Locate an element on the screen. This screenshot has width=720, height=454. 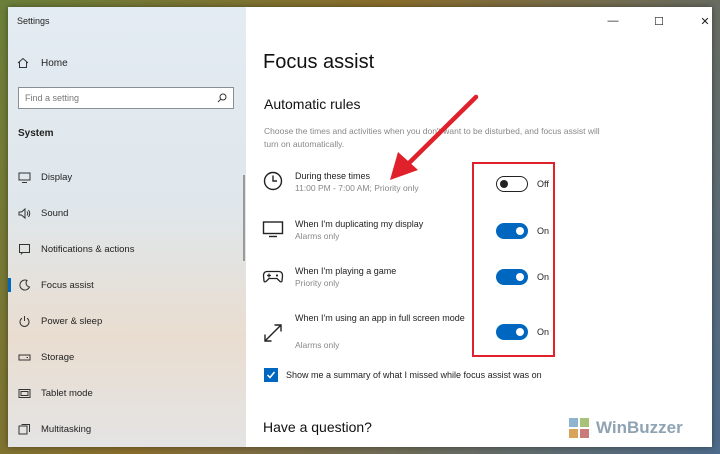
display-icon is located at coordinates (24, 177).